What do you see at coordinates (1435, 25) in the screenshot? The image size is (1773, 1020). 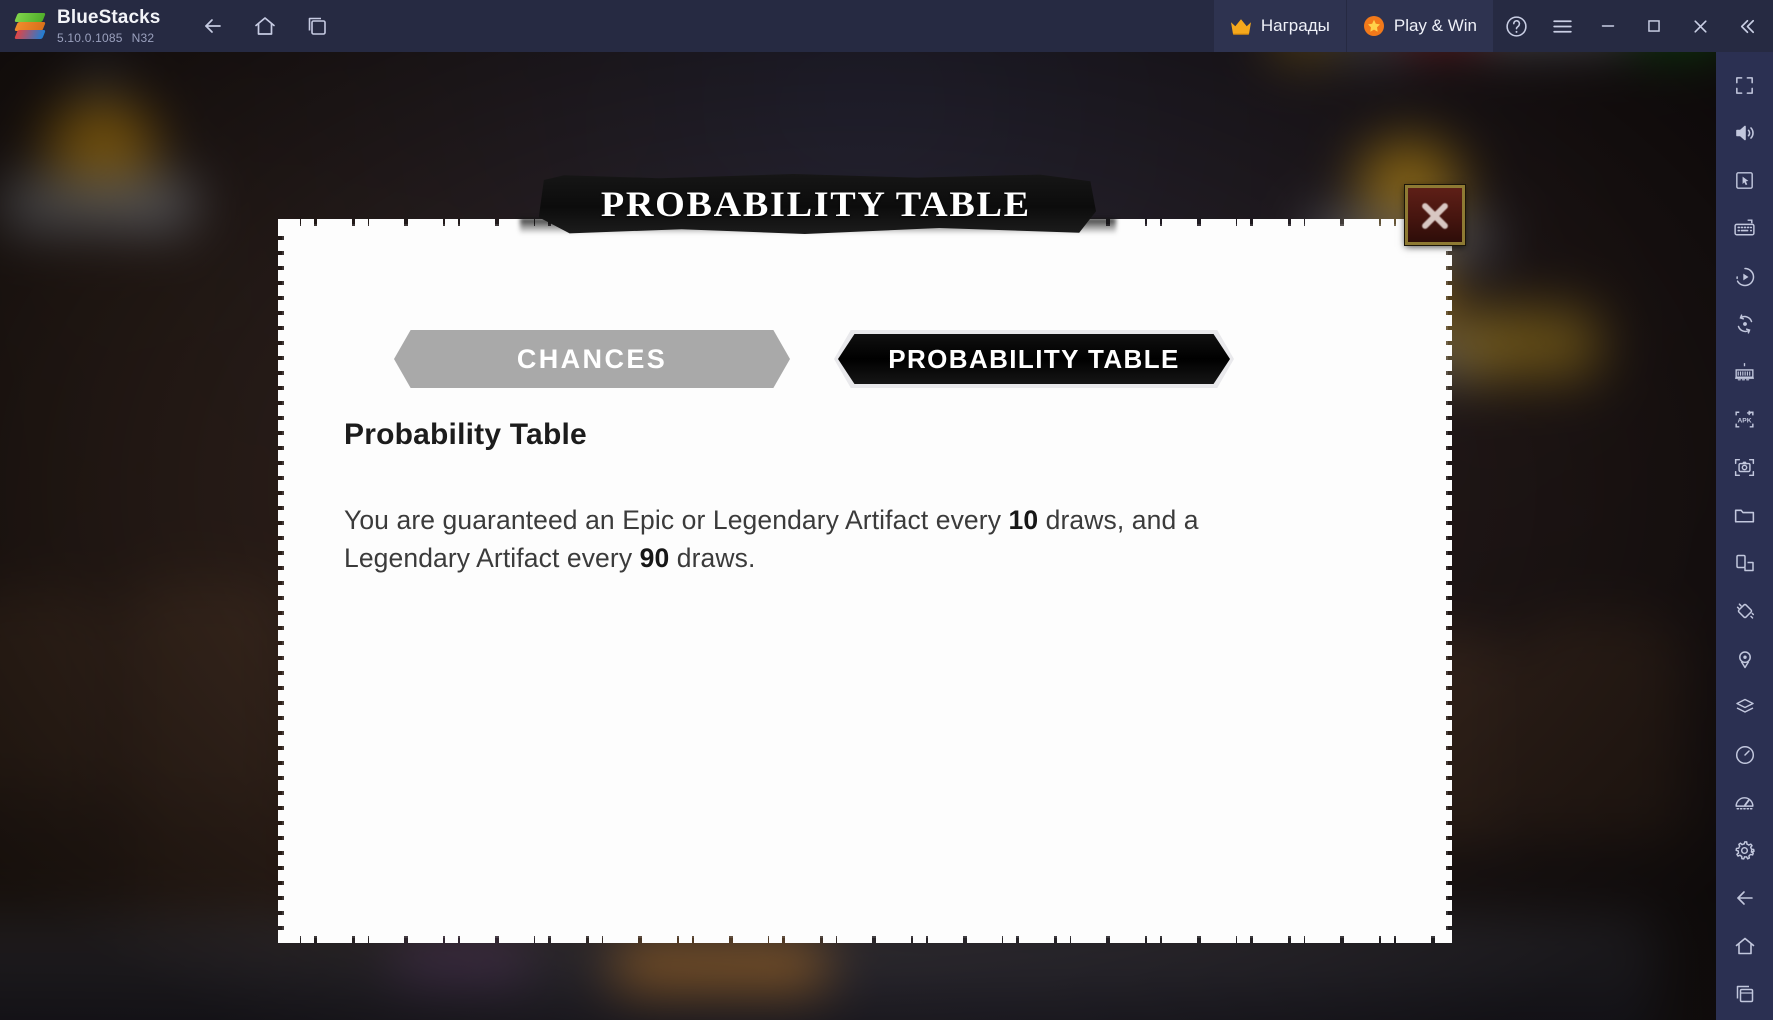 I see `play-and-win-label: Play & Win` at bounding box center [1435, 25].